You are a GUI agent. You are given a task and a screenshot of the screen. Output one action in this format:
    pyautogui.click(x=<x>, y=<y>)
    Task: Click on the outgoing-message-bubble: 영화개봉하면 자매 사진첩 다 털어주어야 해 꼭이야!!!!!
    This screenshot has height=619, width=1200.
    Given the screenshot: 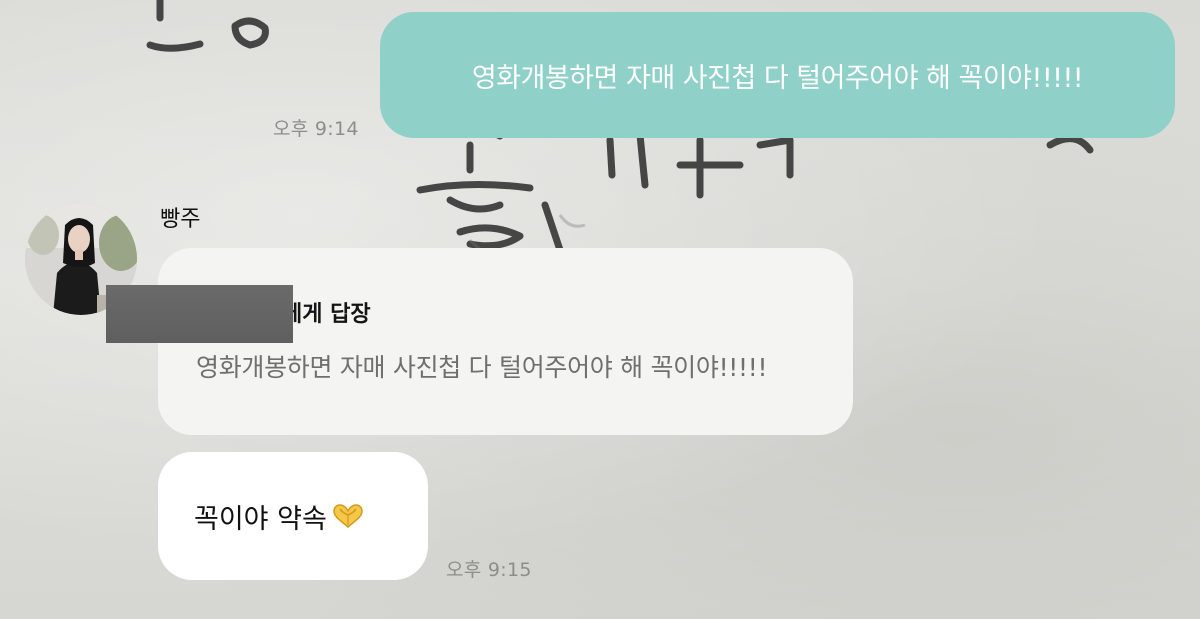 What is the action you would take?
    pyautogui.click(x=777, y=75)
    